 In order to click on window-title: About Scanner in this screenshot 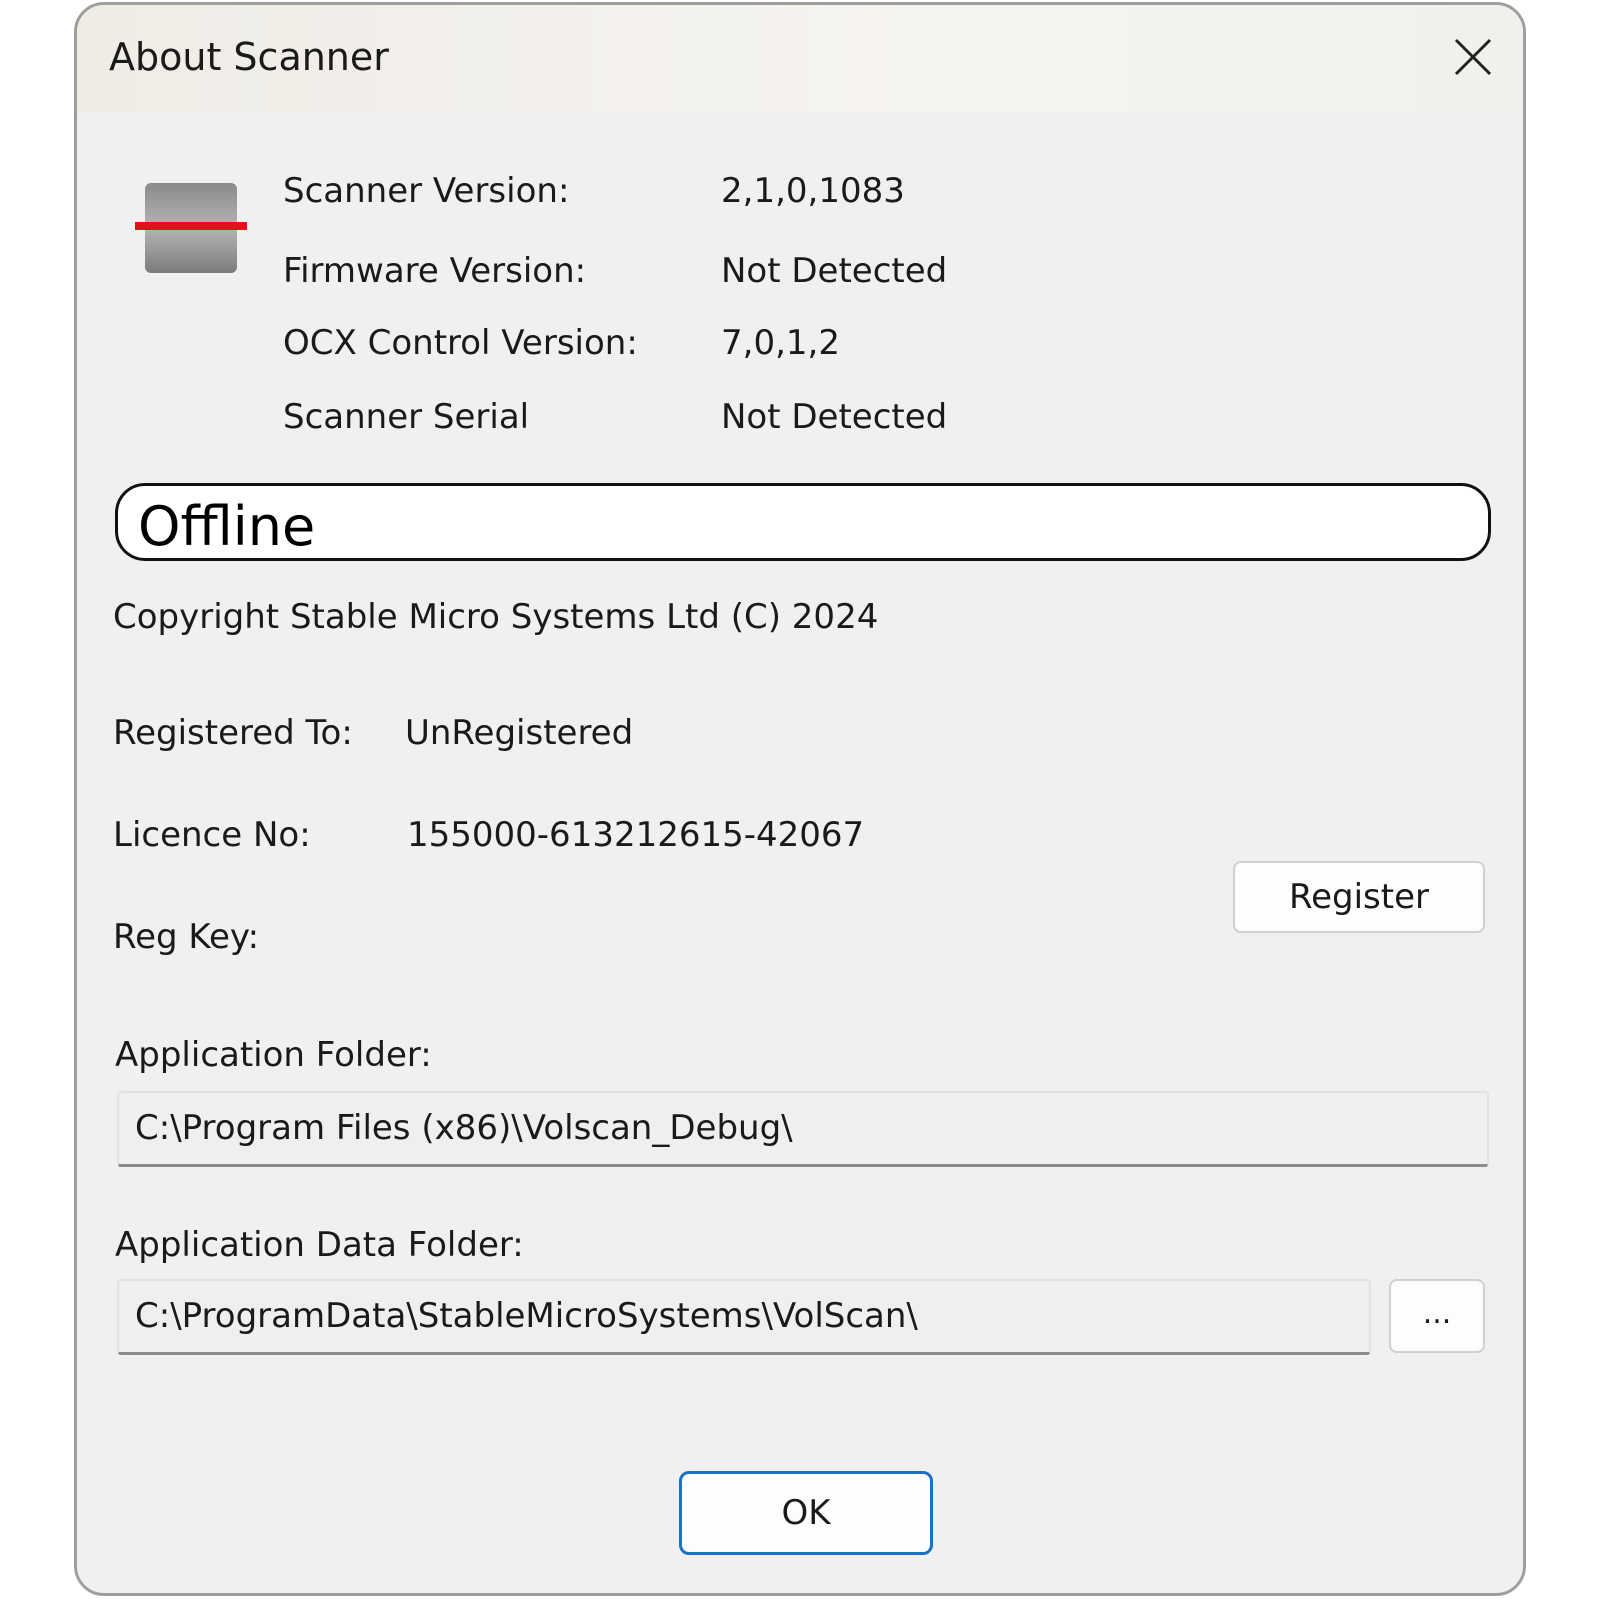, I will do `click(249, 57)`.